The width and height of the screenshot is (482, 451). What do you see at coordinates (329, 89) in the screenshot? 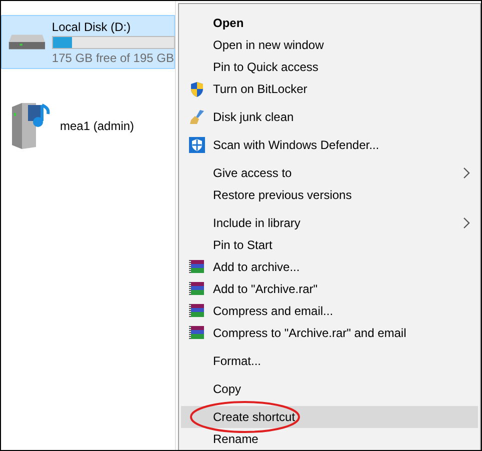
I see `menu-item: Turn on BitLocker` at bounding box center [329, 89].